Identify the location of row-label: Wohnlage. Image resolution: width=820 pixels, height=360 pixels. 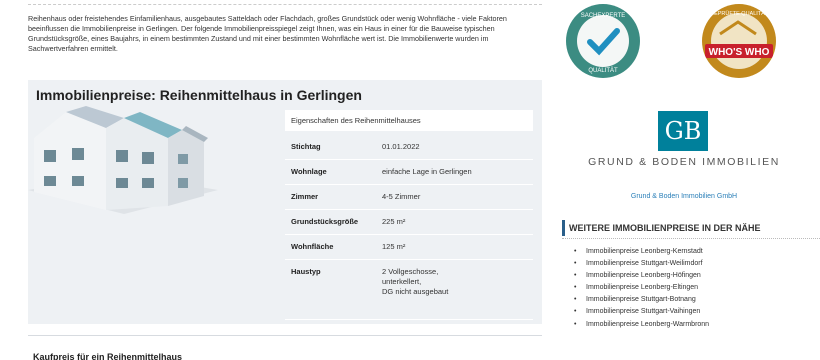
(309, 171).